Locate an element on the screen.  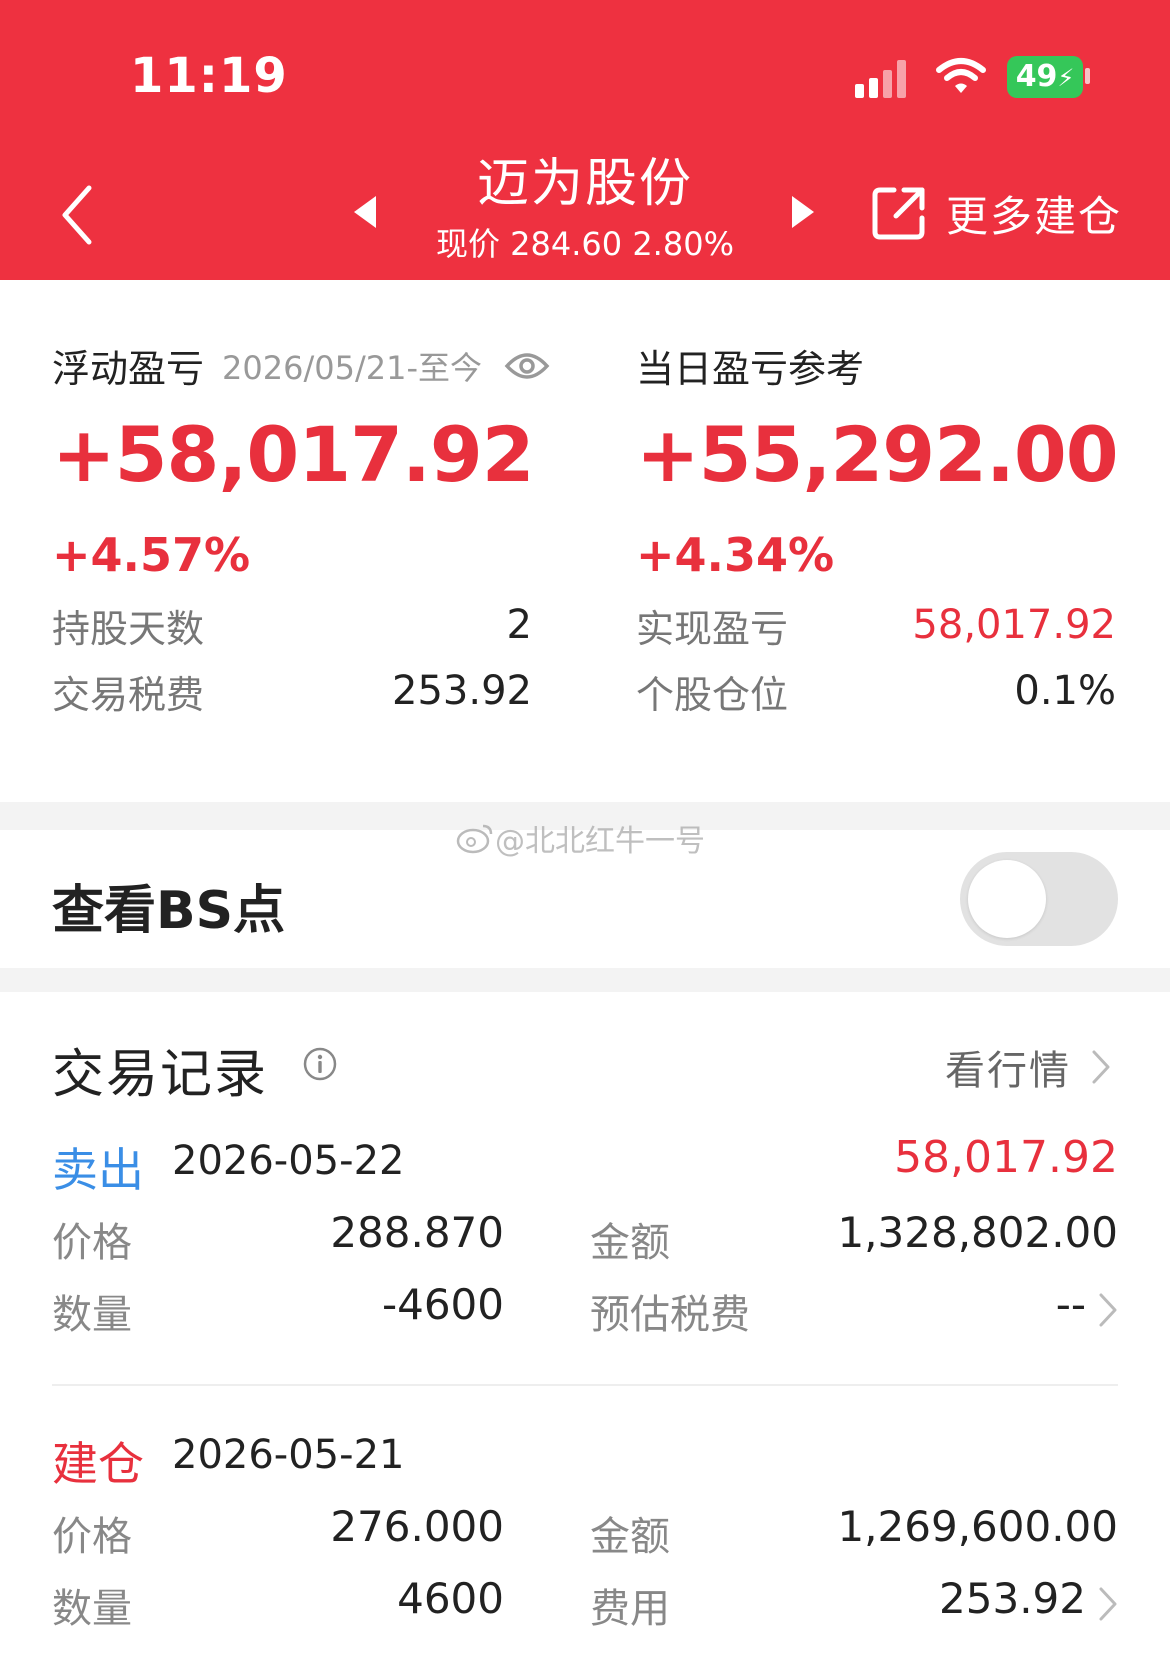
price-value: 288.870 is located at coordinates (417, 1232).